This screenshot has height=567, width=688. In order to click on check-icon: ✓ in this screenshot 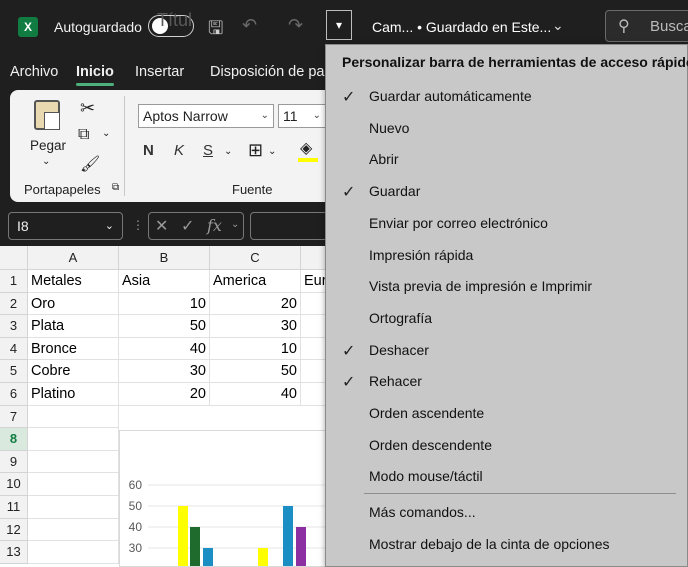, I will do `click(349, 351)`.